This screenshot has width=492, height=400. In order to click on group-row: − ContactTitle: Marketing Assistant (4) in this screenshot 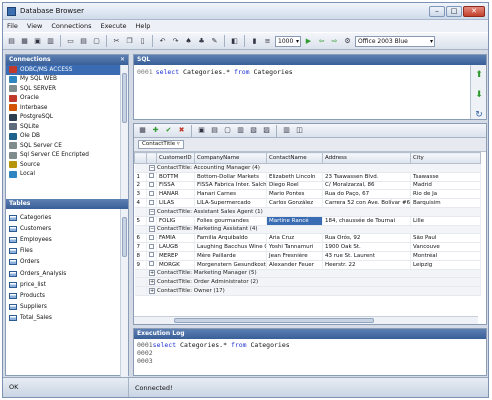, I will do `click(307, 230)`.